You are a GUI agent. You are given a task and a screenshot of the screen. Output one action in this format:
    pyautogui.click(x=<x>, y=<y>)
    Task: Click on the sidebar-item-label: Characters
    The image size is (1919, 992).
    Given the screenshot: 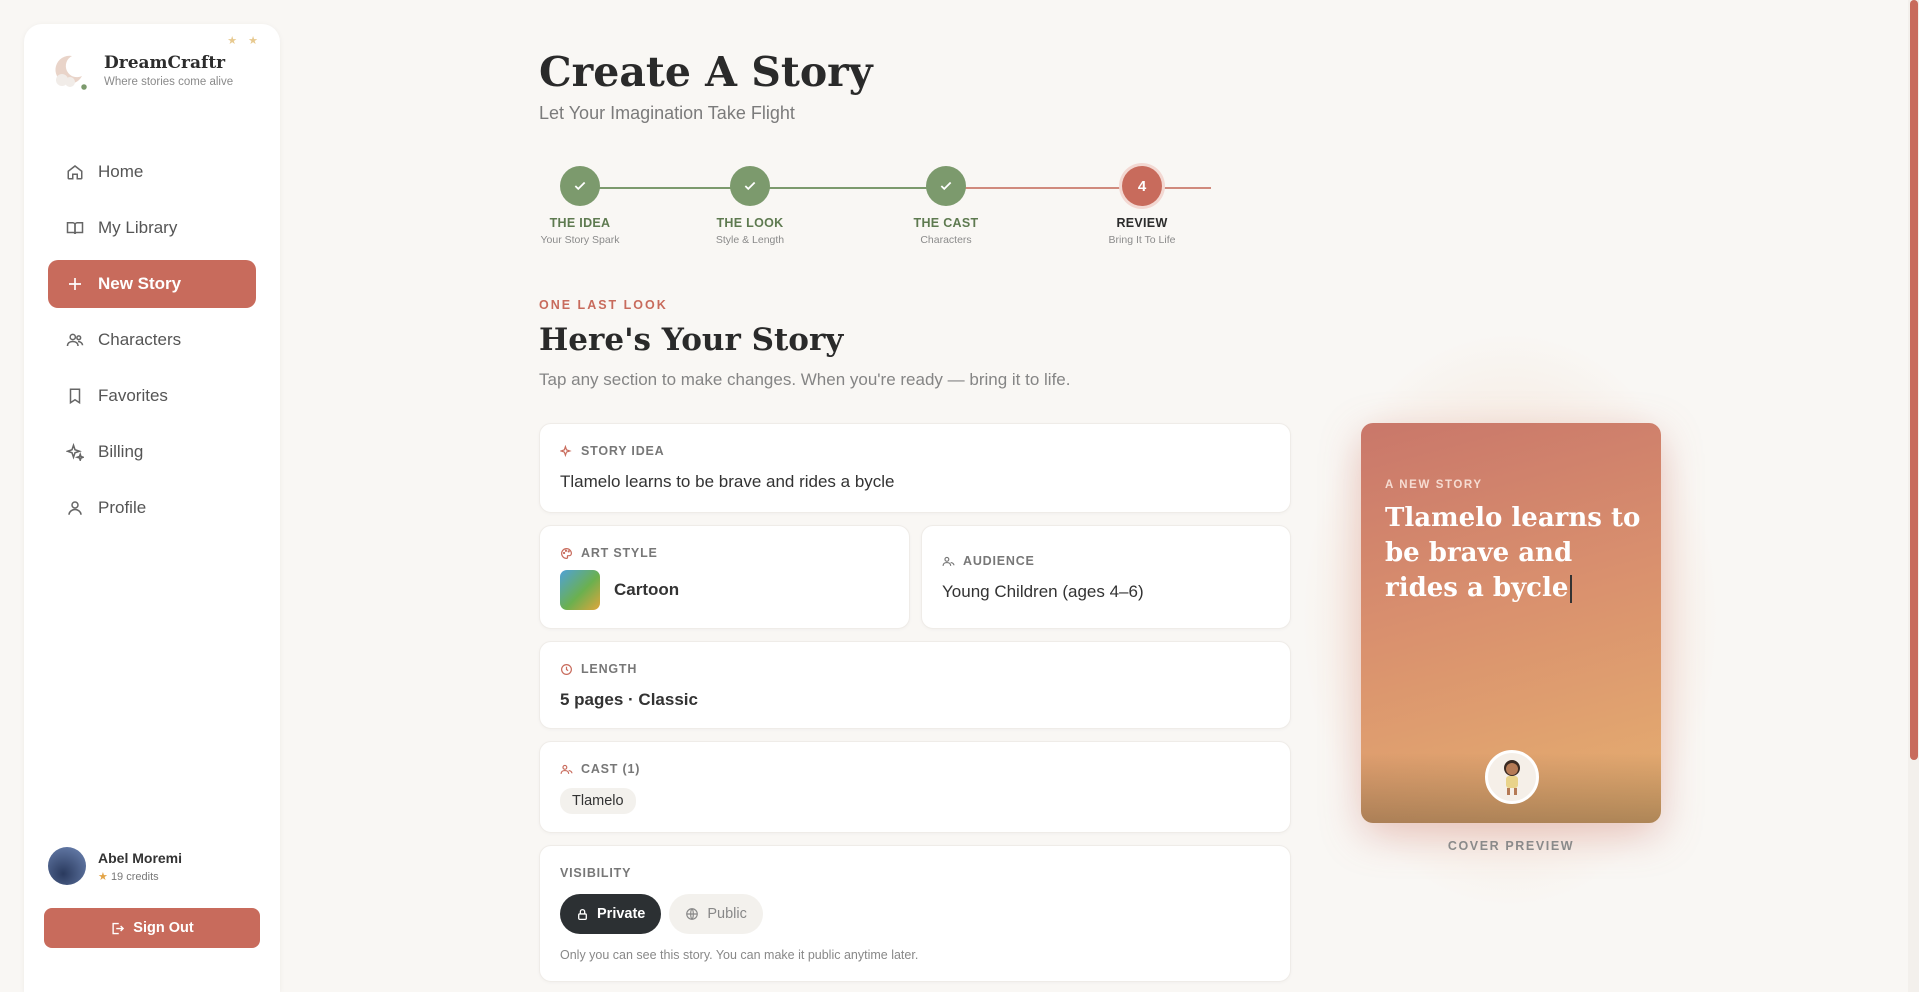 What is the action you would take?
    pyautogui.click(x=140, y=339)
    